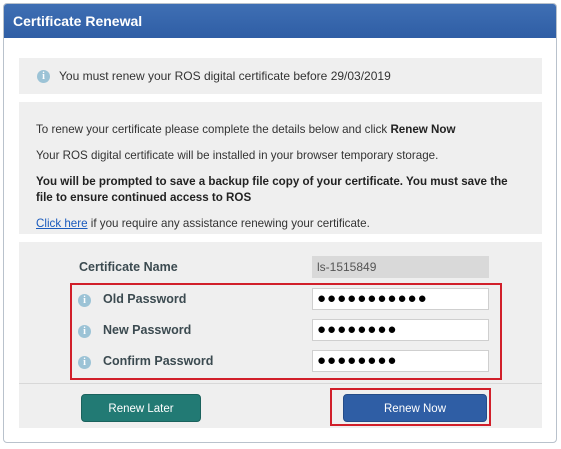 This screenshot has height=449, width=561. What do you see at coordinates (415, 408) in the screenshot?
I see `renew-now-button: Renew Now` at bounding box center [415, 408].